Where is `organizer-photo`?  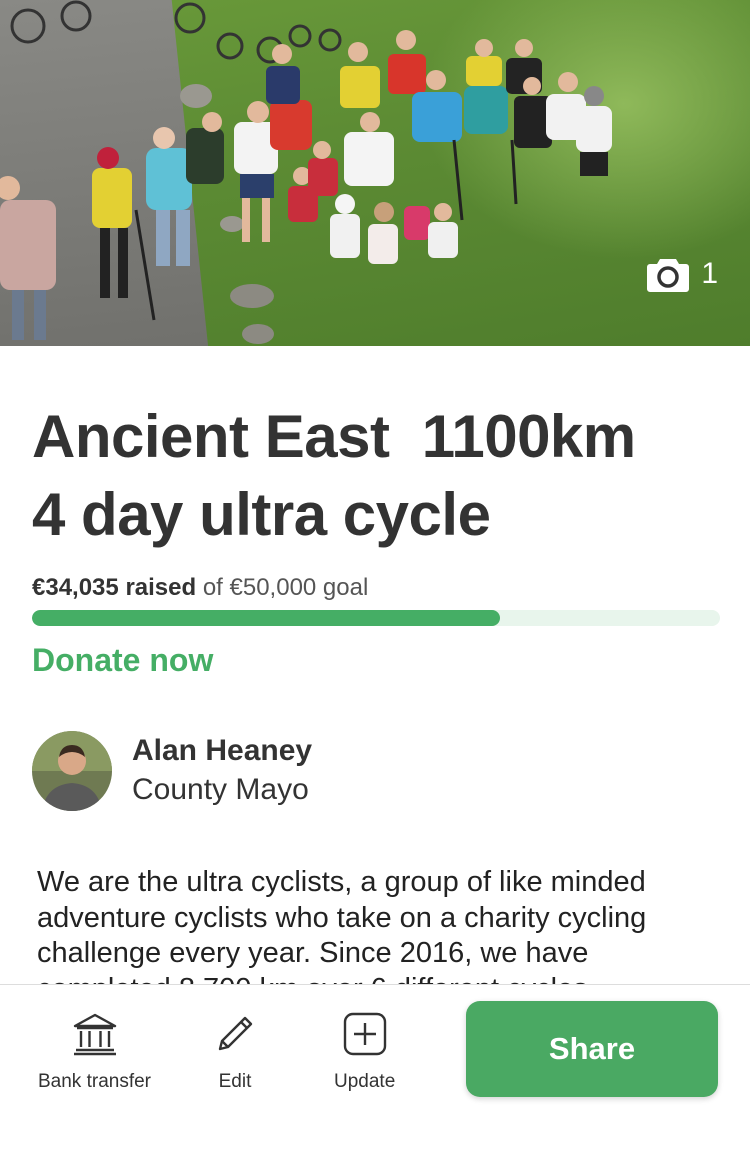 organizer-photo is located at coordinates (72, 771).